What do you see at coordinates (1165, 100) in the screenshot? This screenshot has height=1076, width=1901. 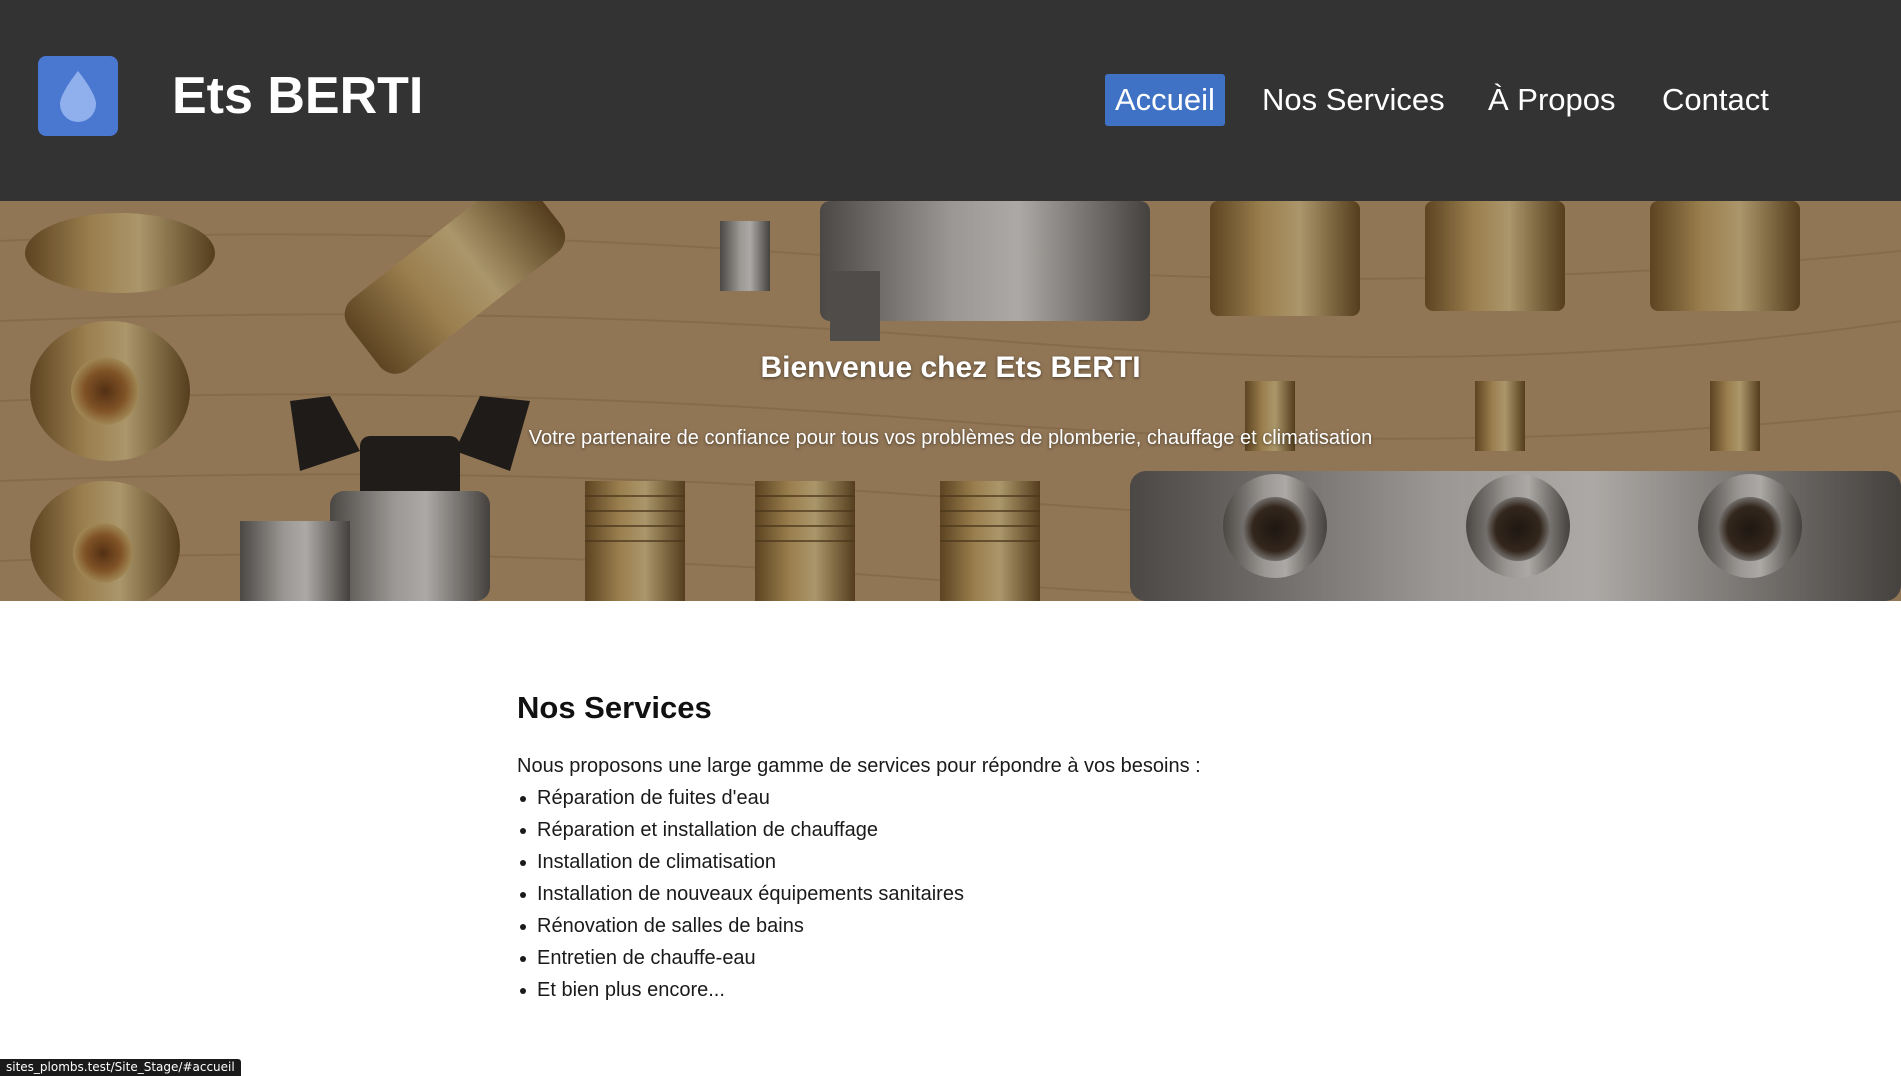 I see `nav-accueil: Accueil` at bounding box center [1165, 100].